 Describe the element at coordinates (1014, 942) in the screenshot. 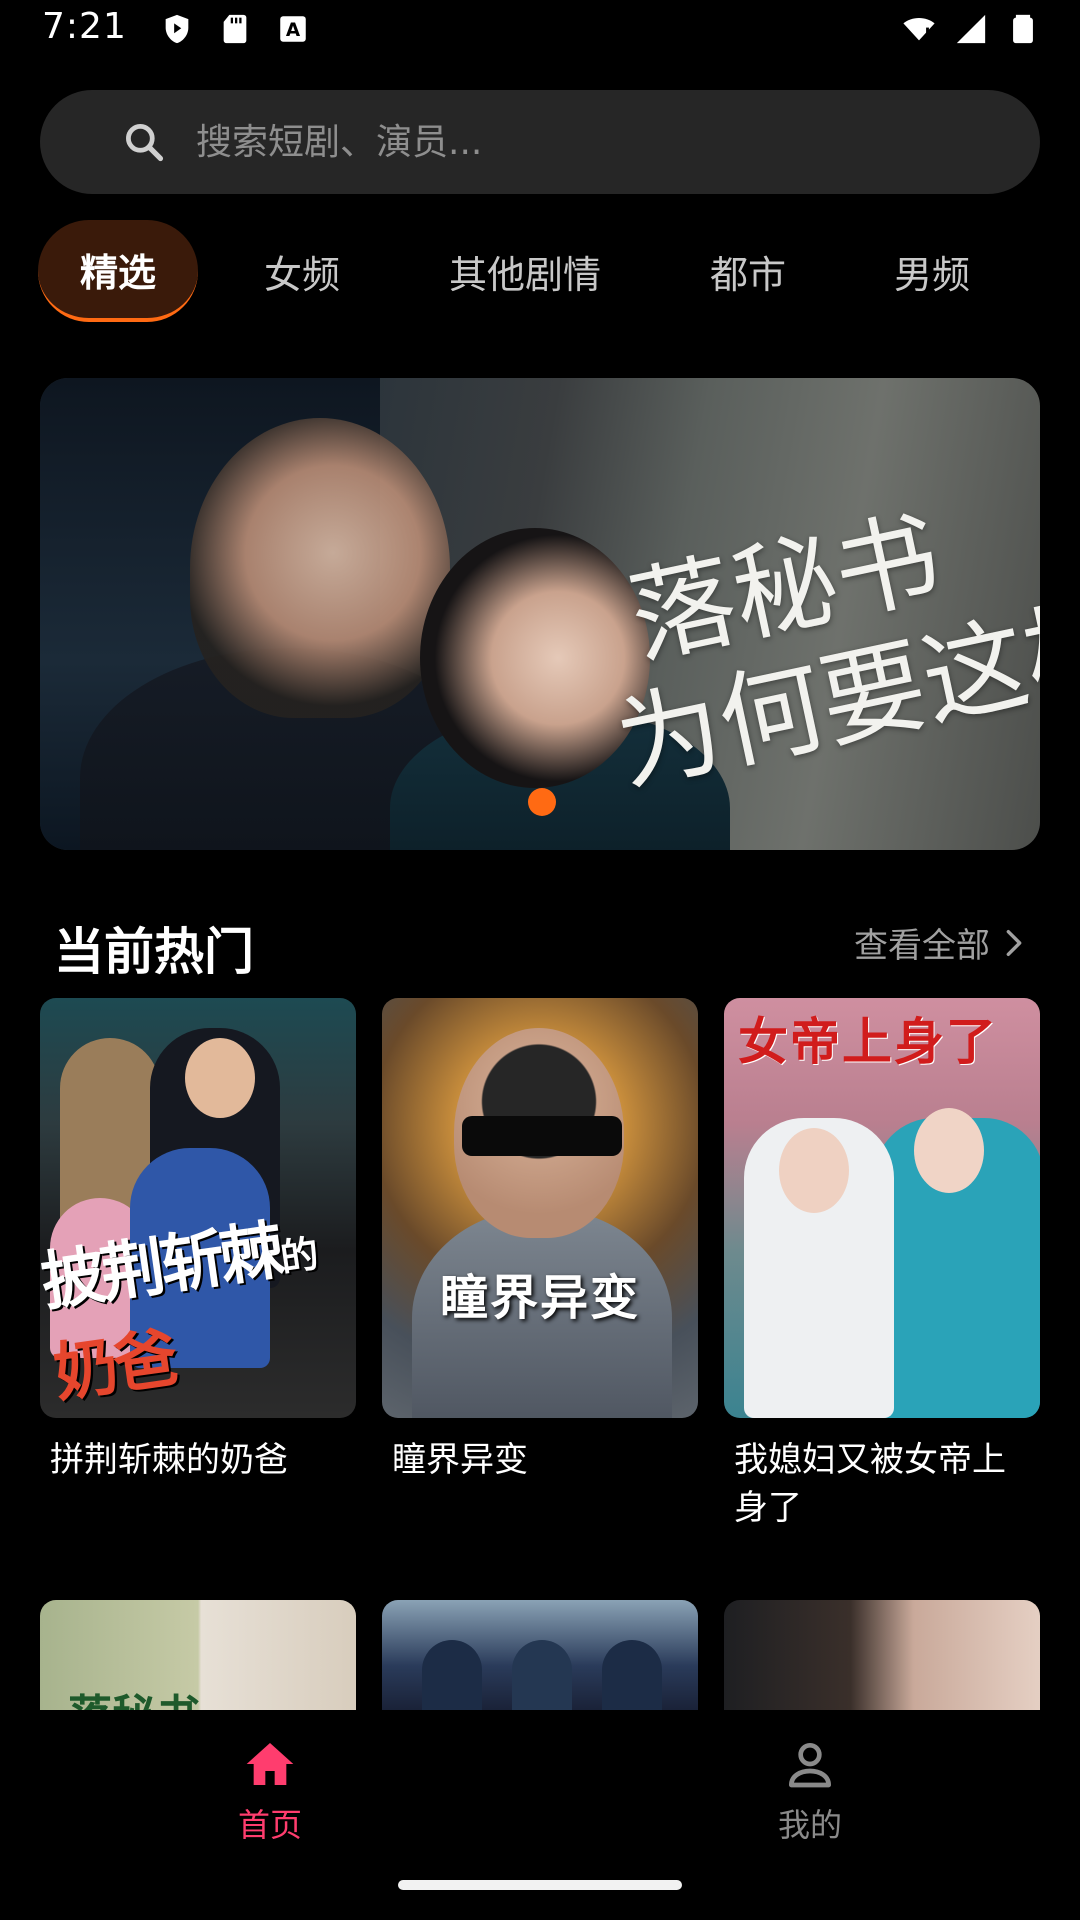

I see `chevron-right-icon` at that location.